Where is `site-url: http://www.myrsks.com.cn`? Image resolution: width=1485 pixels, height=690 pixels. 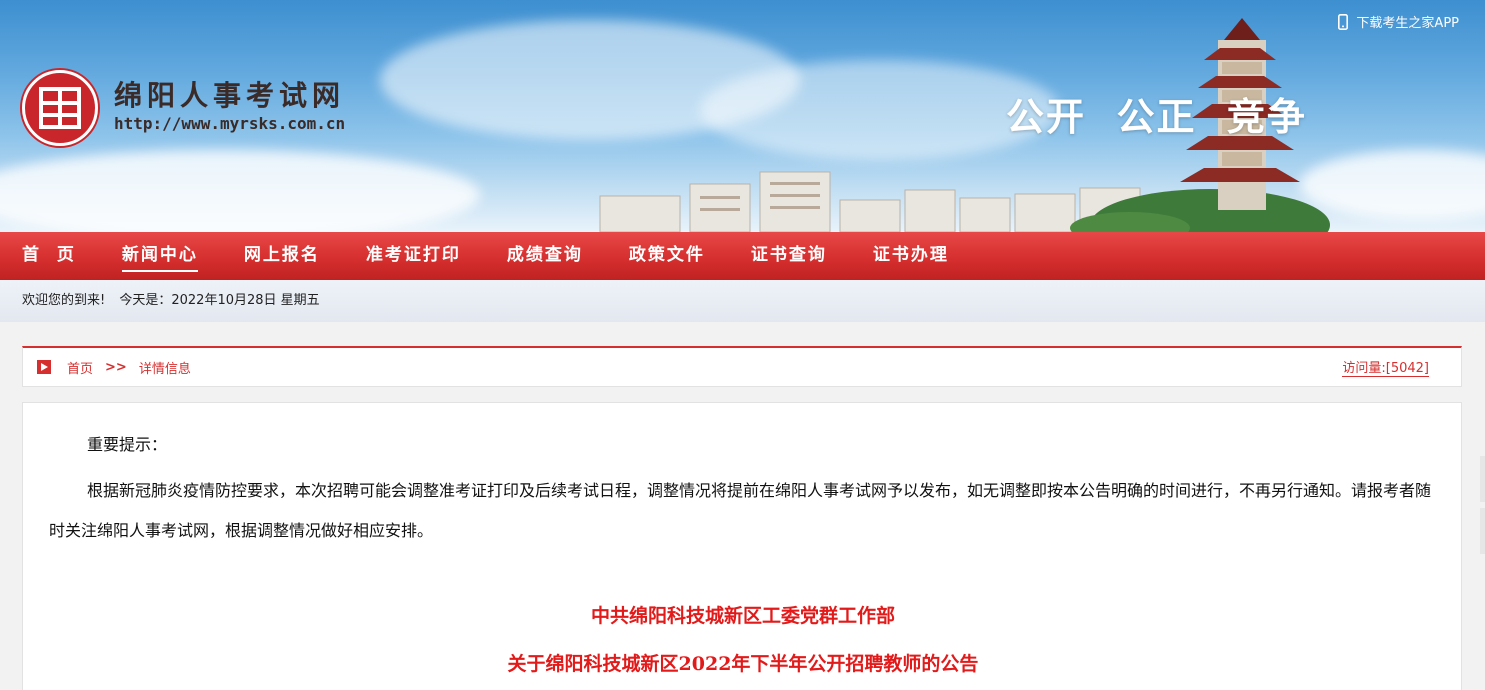
site-url: http://www.myrsks.com.cn is located at coordinates (230, 123).